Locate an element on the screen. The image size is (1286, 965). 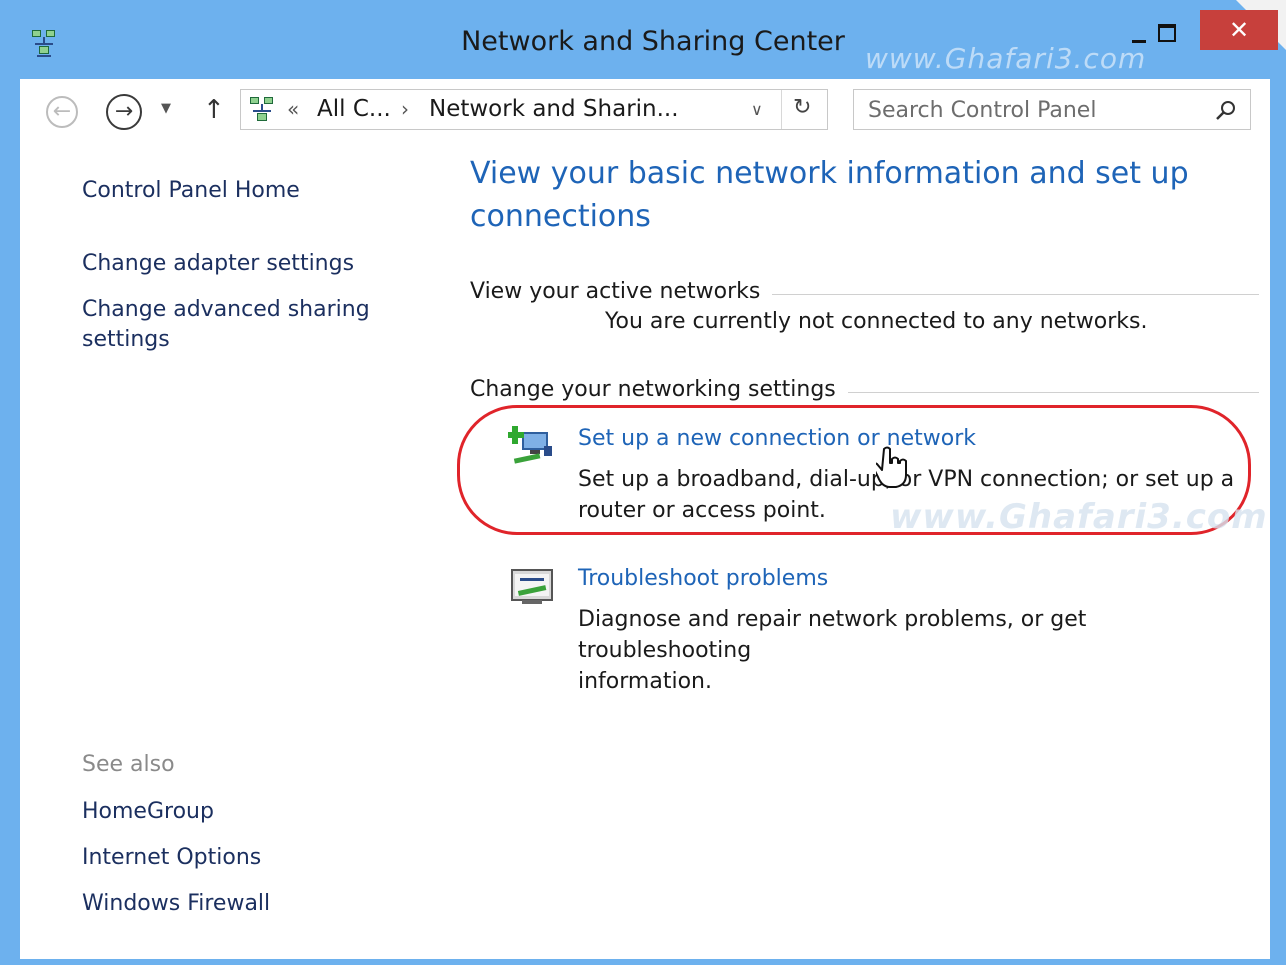
change-advanced-sharing-link: Change advanced sharing is located at coordinates (226, 310).